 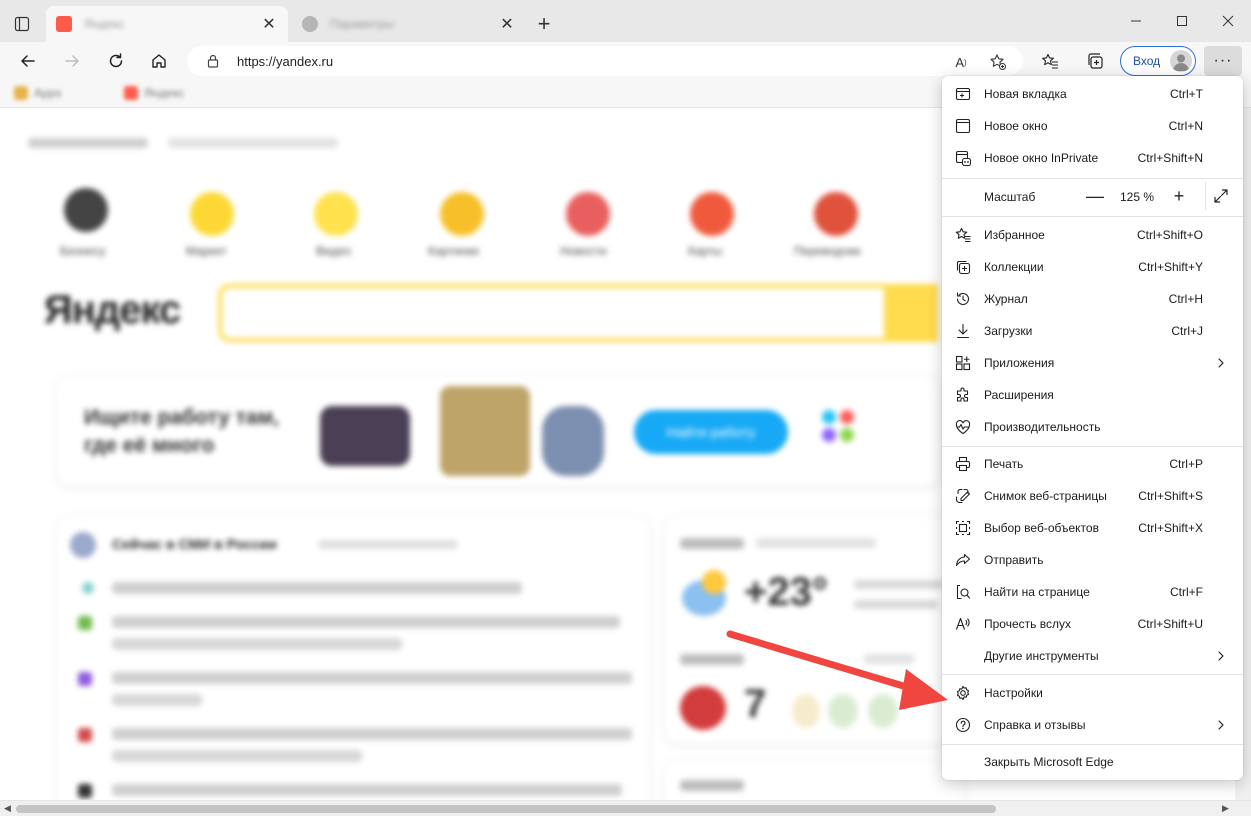 What do you see at coordinates (7, 808) in the screenshot?
I see `scroll-left-icon: ◀` at bounding box center [7, 808].